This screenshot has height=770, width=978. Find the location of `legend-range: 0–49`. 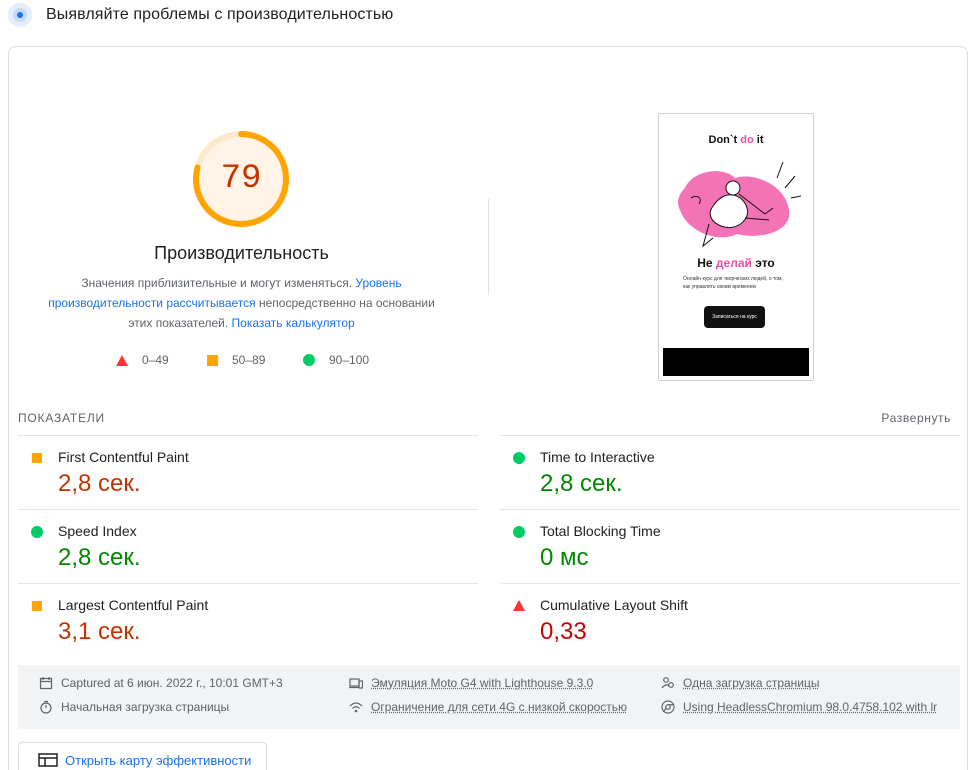

legend-range: 0–49 is located at coordinates (155, 360).